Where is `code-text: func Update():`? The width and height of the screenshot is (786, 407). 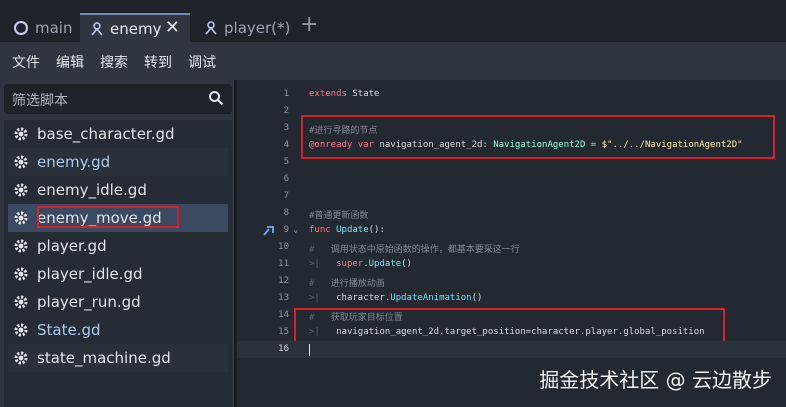 code-text: func Update(): is located at coordinates (347, 230).